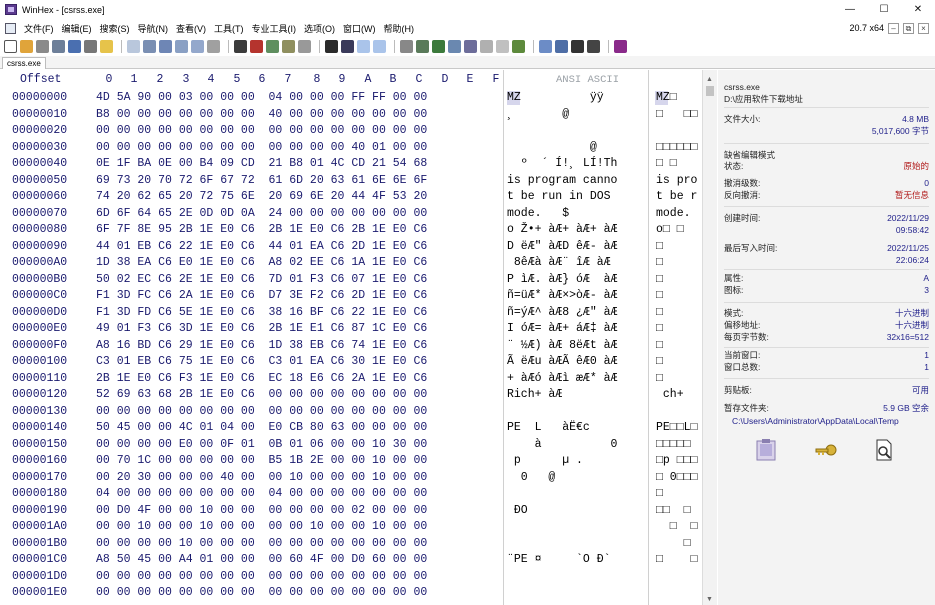  I want to click on menu-window: 窗口(W), so click(359, 28).